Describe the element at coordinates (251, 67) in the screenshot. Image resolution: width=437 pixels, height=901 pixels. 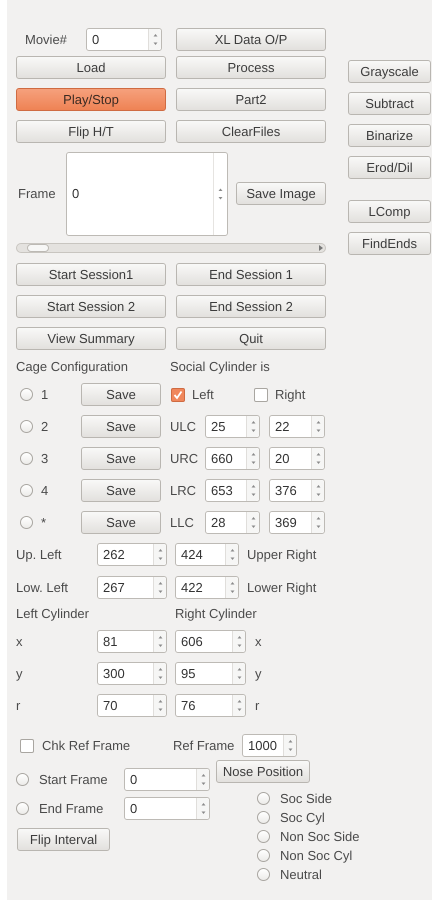
I see `action-button: Process` at that location.